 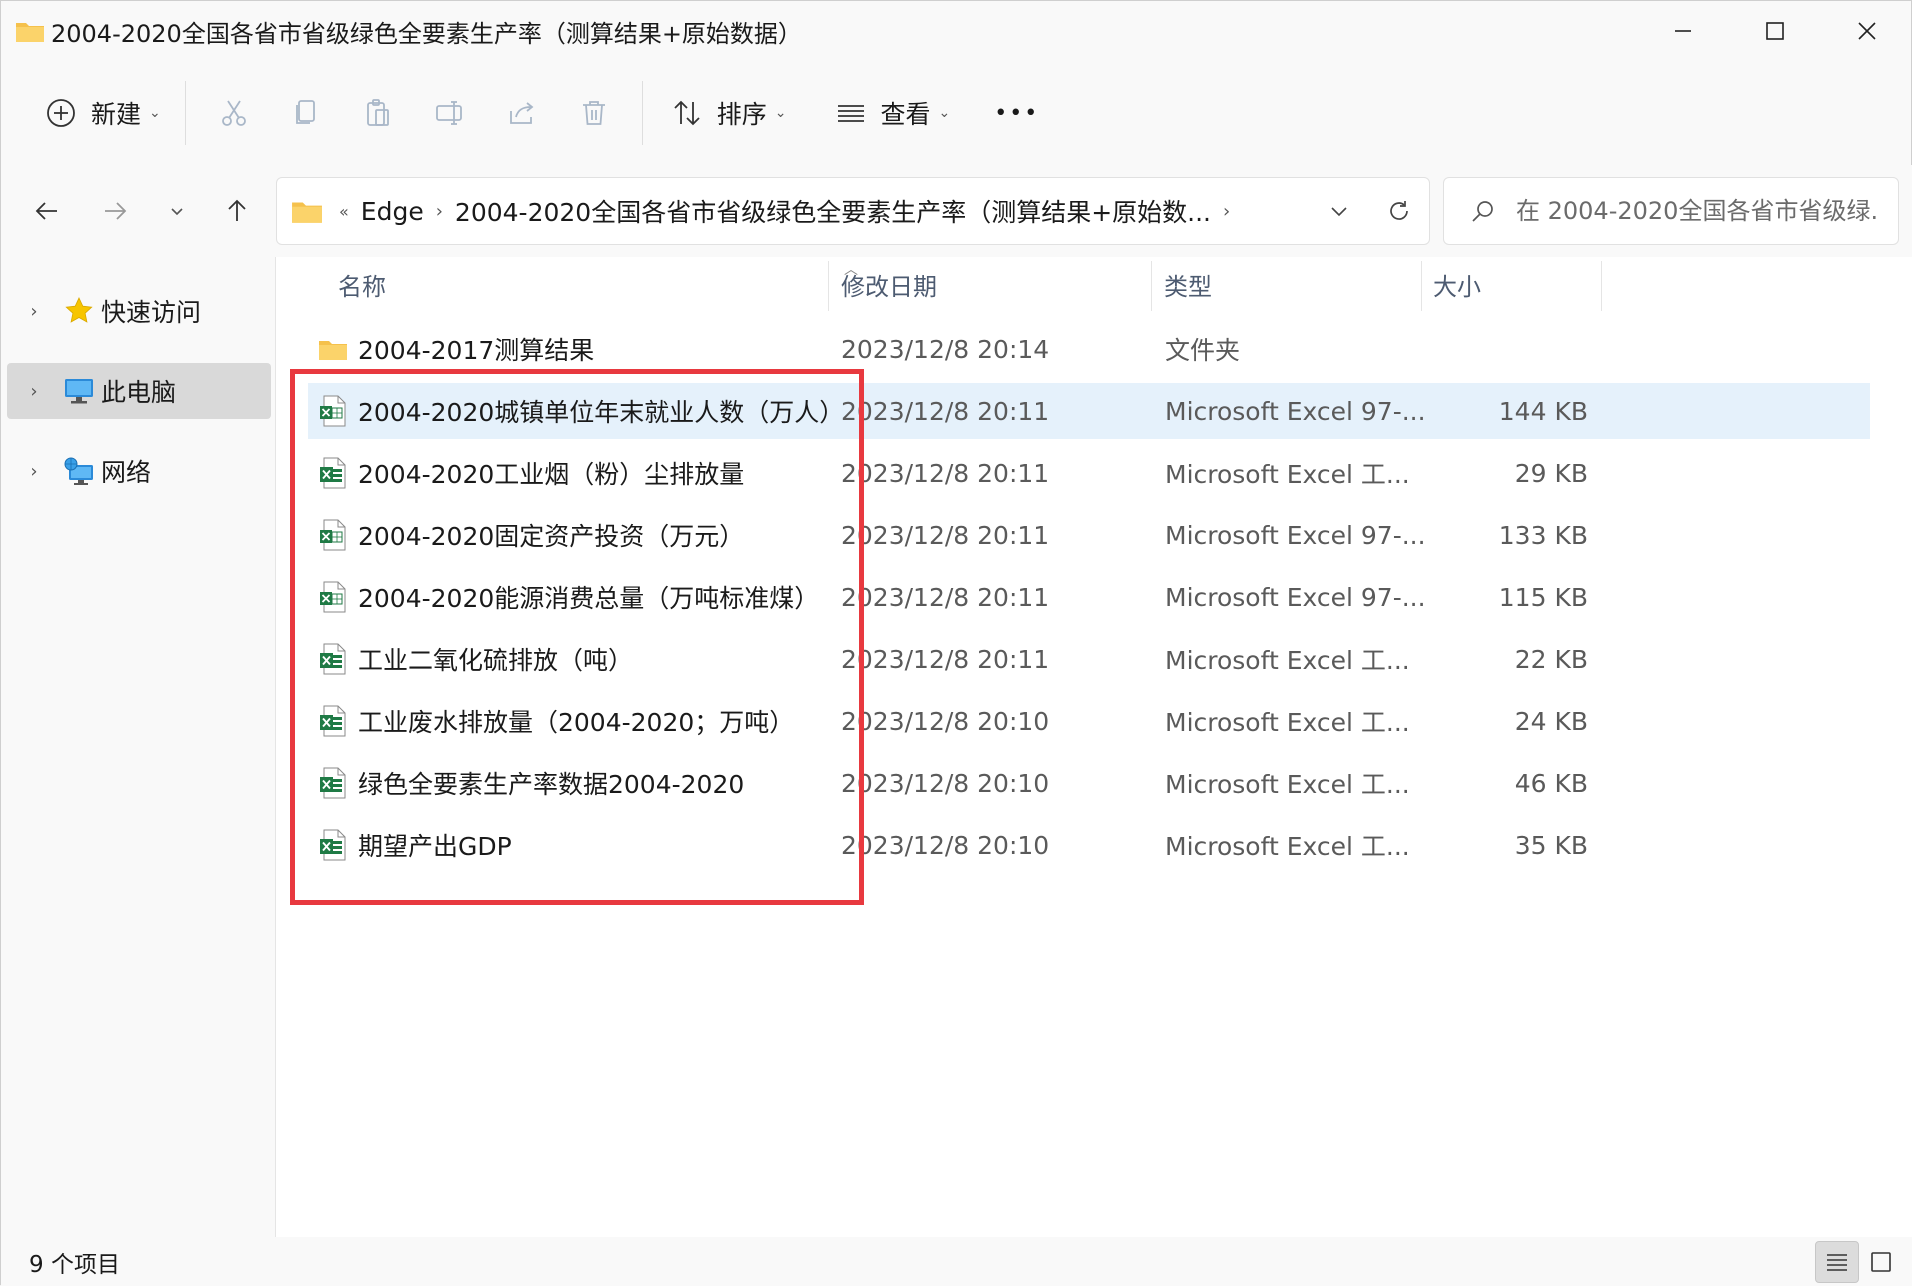 I want to click on window-title: 2004-2020全国各省市省级绿色全要素生产率（测算结果+原始数据）, so click(x=426, y=33).